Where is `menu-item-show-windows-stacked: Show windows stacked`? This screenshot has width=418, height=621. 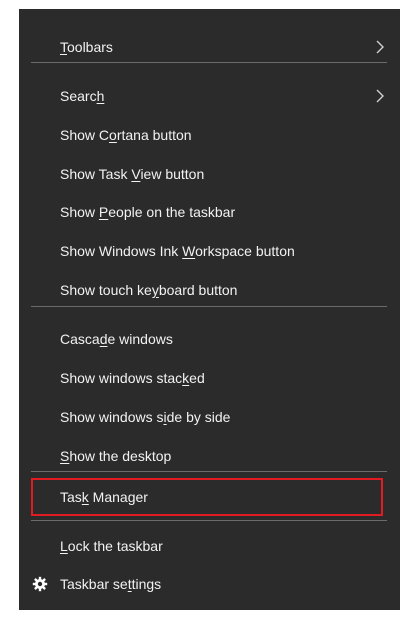
menu-item-show-windows-stacked: Show windows stacked is located at coordinates (209, 378).